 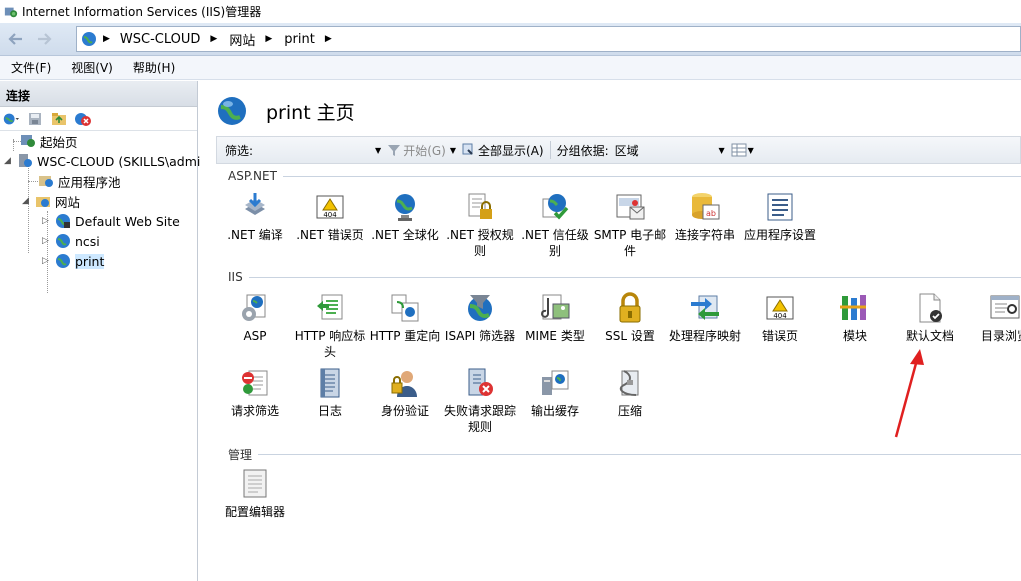 I want to click on feature-isapi-filters: ISAPI 筛选器, so click(x=480, y=318).